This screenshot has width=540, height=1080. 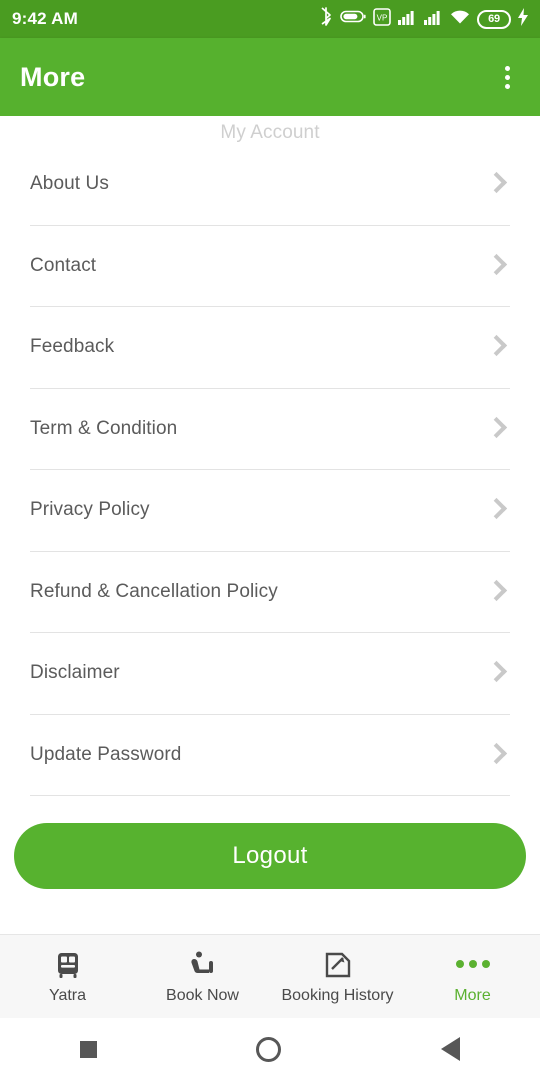 I want to click on bottom-navigation: Yatra Book Now Booking History More, so click(x=270, y=976).